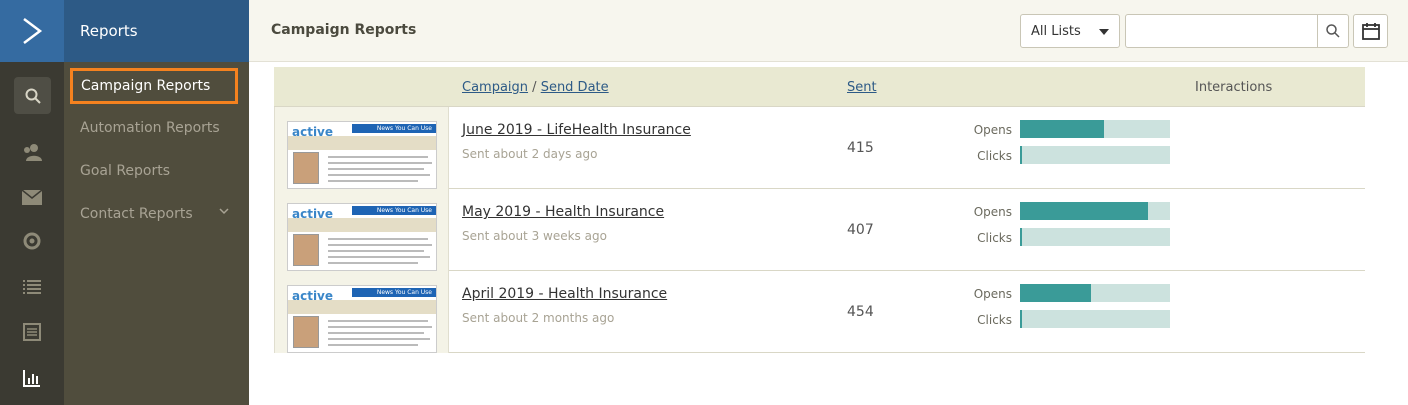  What do you see at coordinates (32, 197) in the screenshot?
I see `mail-icon` at bounding box center [32, 197].